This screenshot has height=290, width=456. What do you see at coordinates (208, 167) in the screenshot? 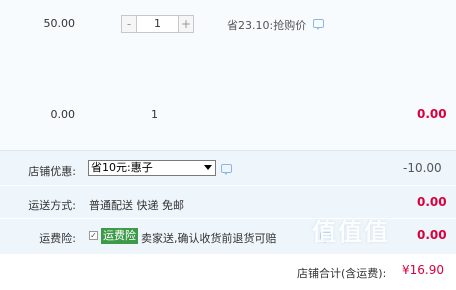
I see `dropdown-arrow-icon` at bounding box center [208, 167].